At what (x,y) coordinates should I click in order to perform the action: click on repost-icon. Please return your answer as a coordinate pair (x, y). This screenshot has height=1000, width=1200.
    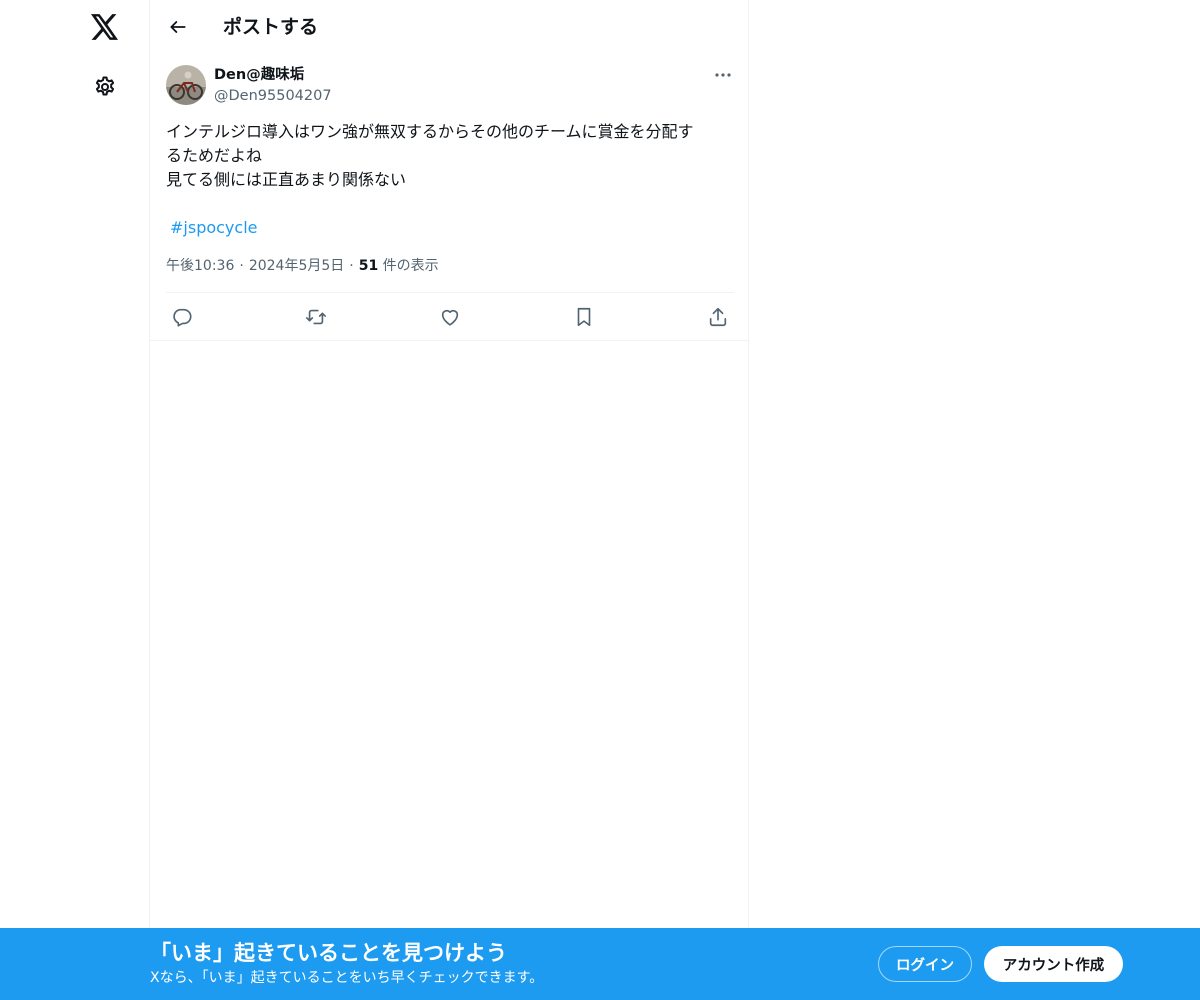
    Looking at the image, I should click on (316, 317).